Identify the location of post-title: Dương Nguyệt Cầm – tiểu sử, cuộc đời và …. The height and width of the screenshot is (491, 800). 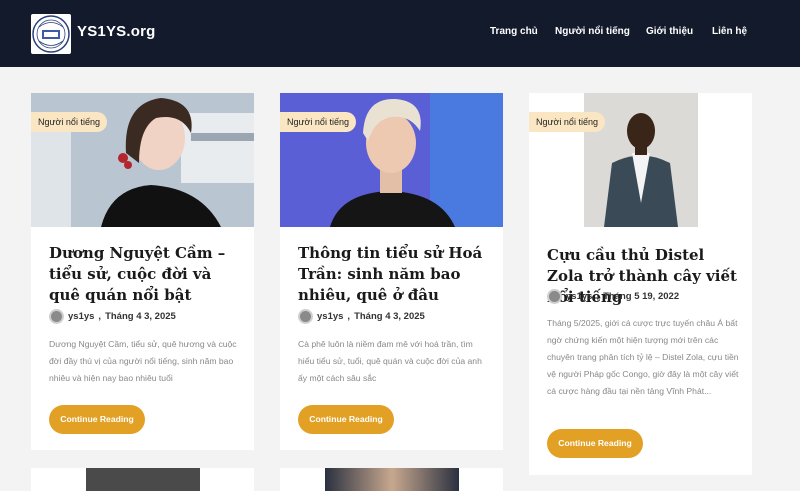
(144, 274).